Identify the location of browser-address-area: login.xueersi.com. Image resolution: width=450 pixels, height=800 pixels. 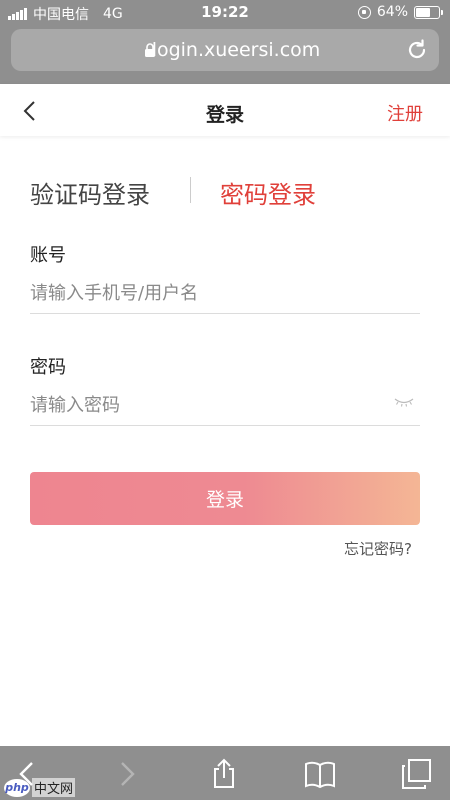
(225, 54).